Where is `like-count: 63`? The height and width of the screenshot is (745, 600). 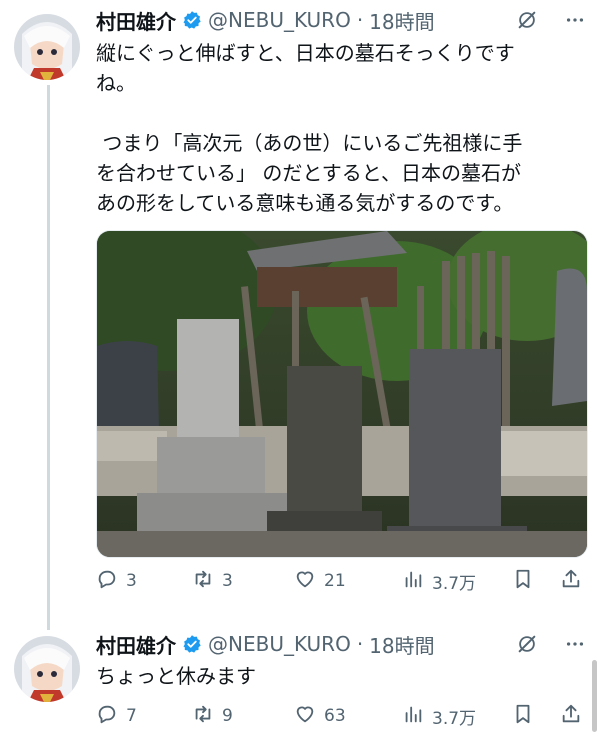
like-count: 63 is located at coordinates (335, 716).